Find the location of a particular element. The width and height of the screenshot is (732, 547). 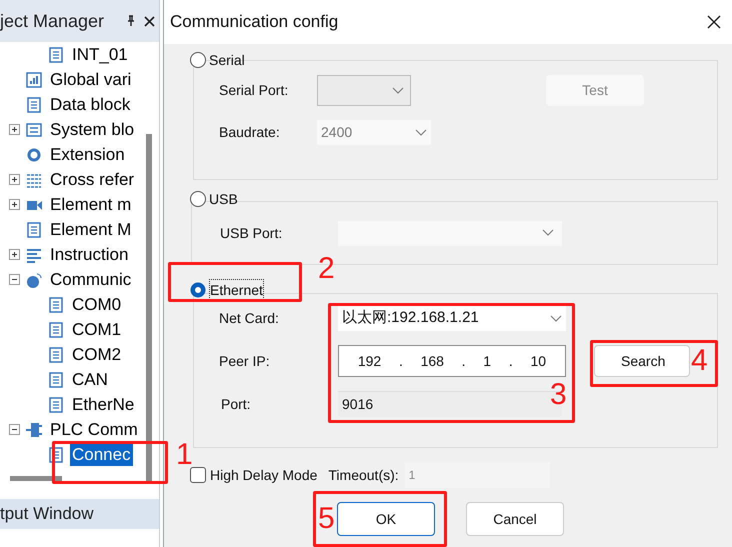

panel-icon is located at coordinates (34, 129).